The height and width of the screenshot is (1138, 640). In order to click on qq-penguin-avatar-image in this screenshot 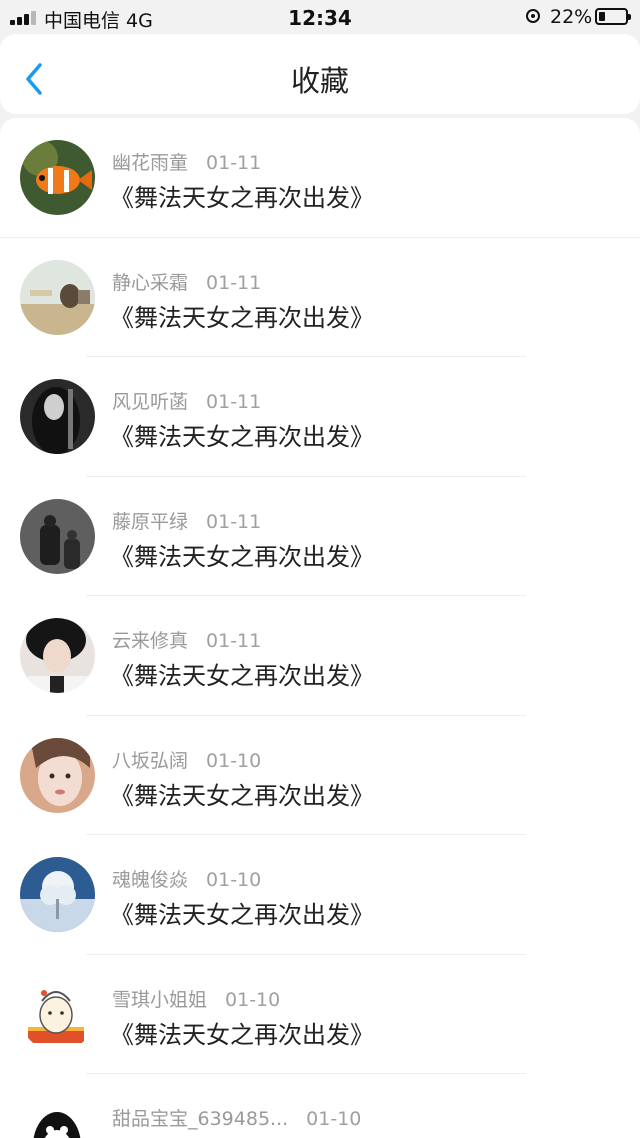, I will do `click(57, 1117)`.